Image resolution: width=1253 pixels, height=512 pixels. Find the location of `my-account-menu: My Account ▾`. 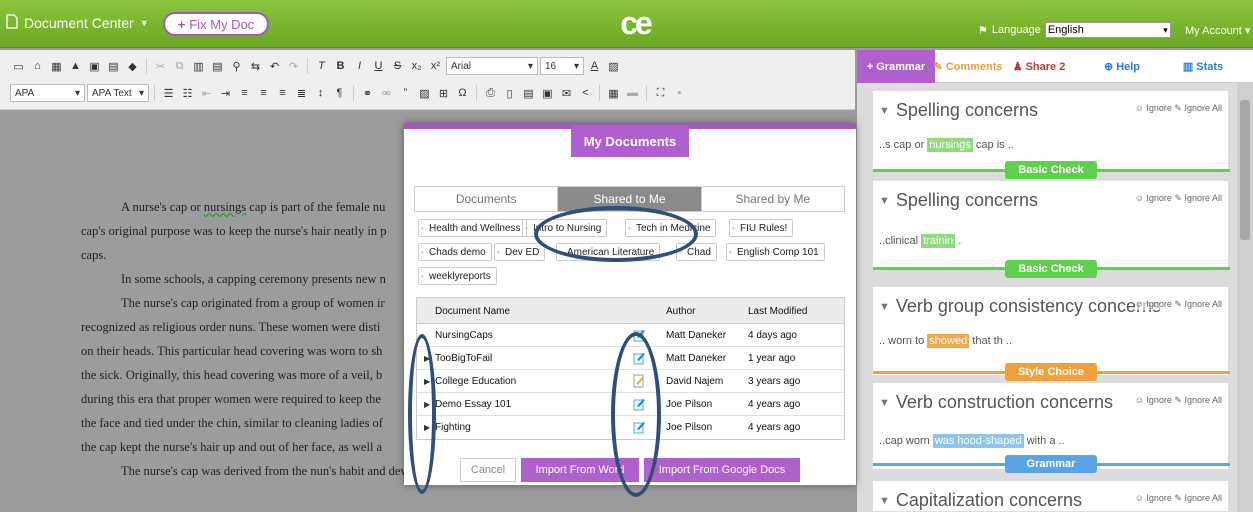

my-account-menu: My Account ▾ is located at coordinates (1217, 30).